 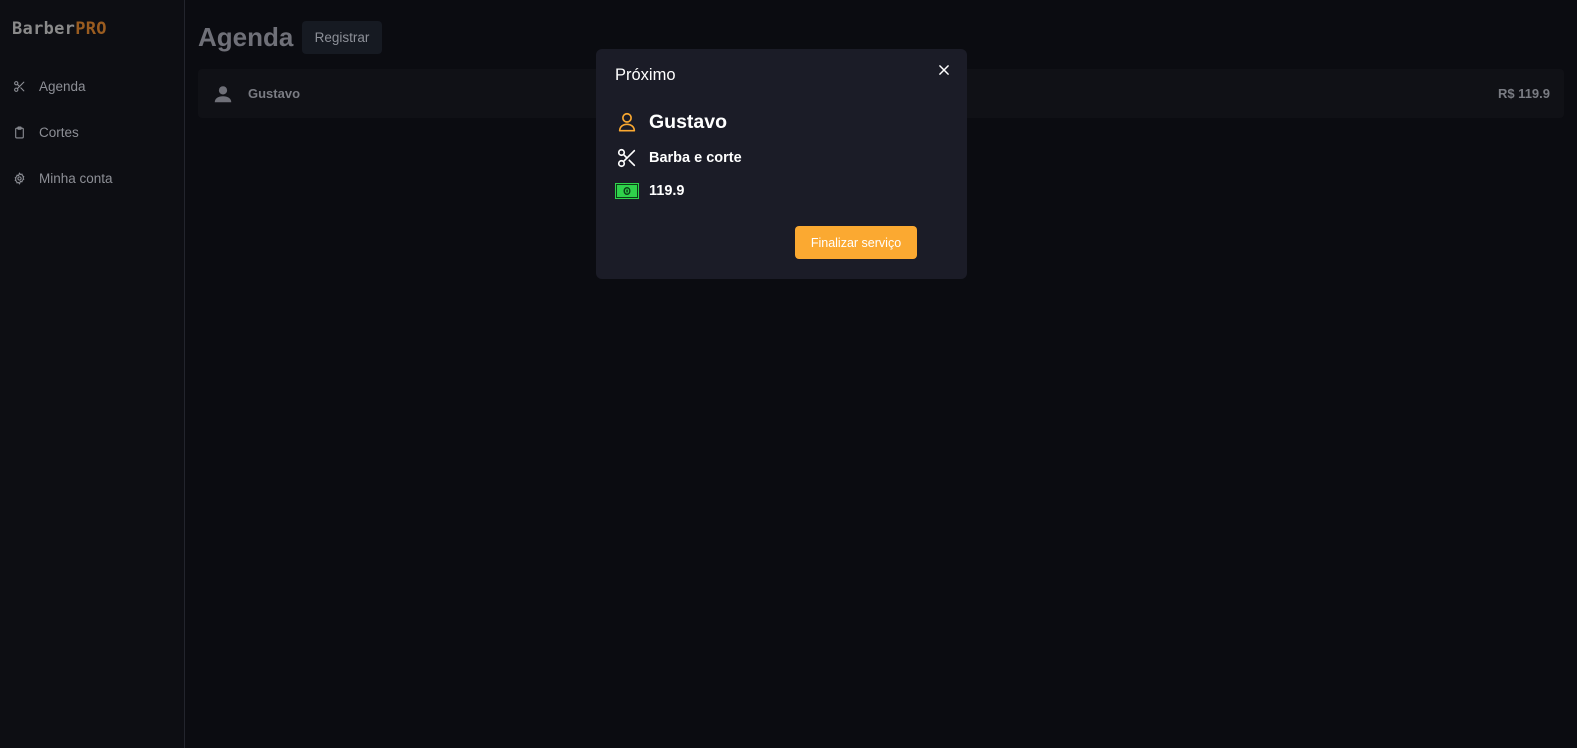 What do you see at coordinates (274, 93) in the screenshot?
I see `appointment-client-name: Gustavo` at bounding box center [274, 93].